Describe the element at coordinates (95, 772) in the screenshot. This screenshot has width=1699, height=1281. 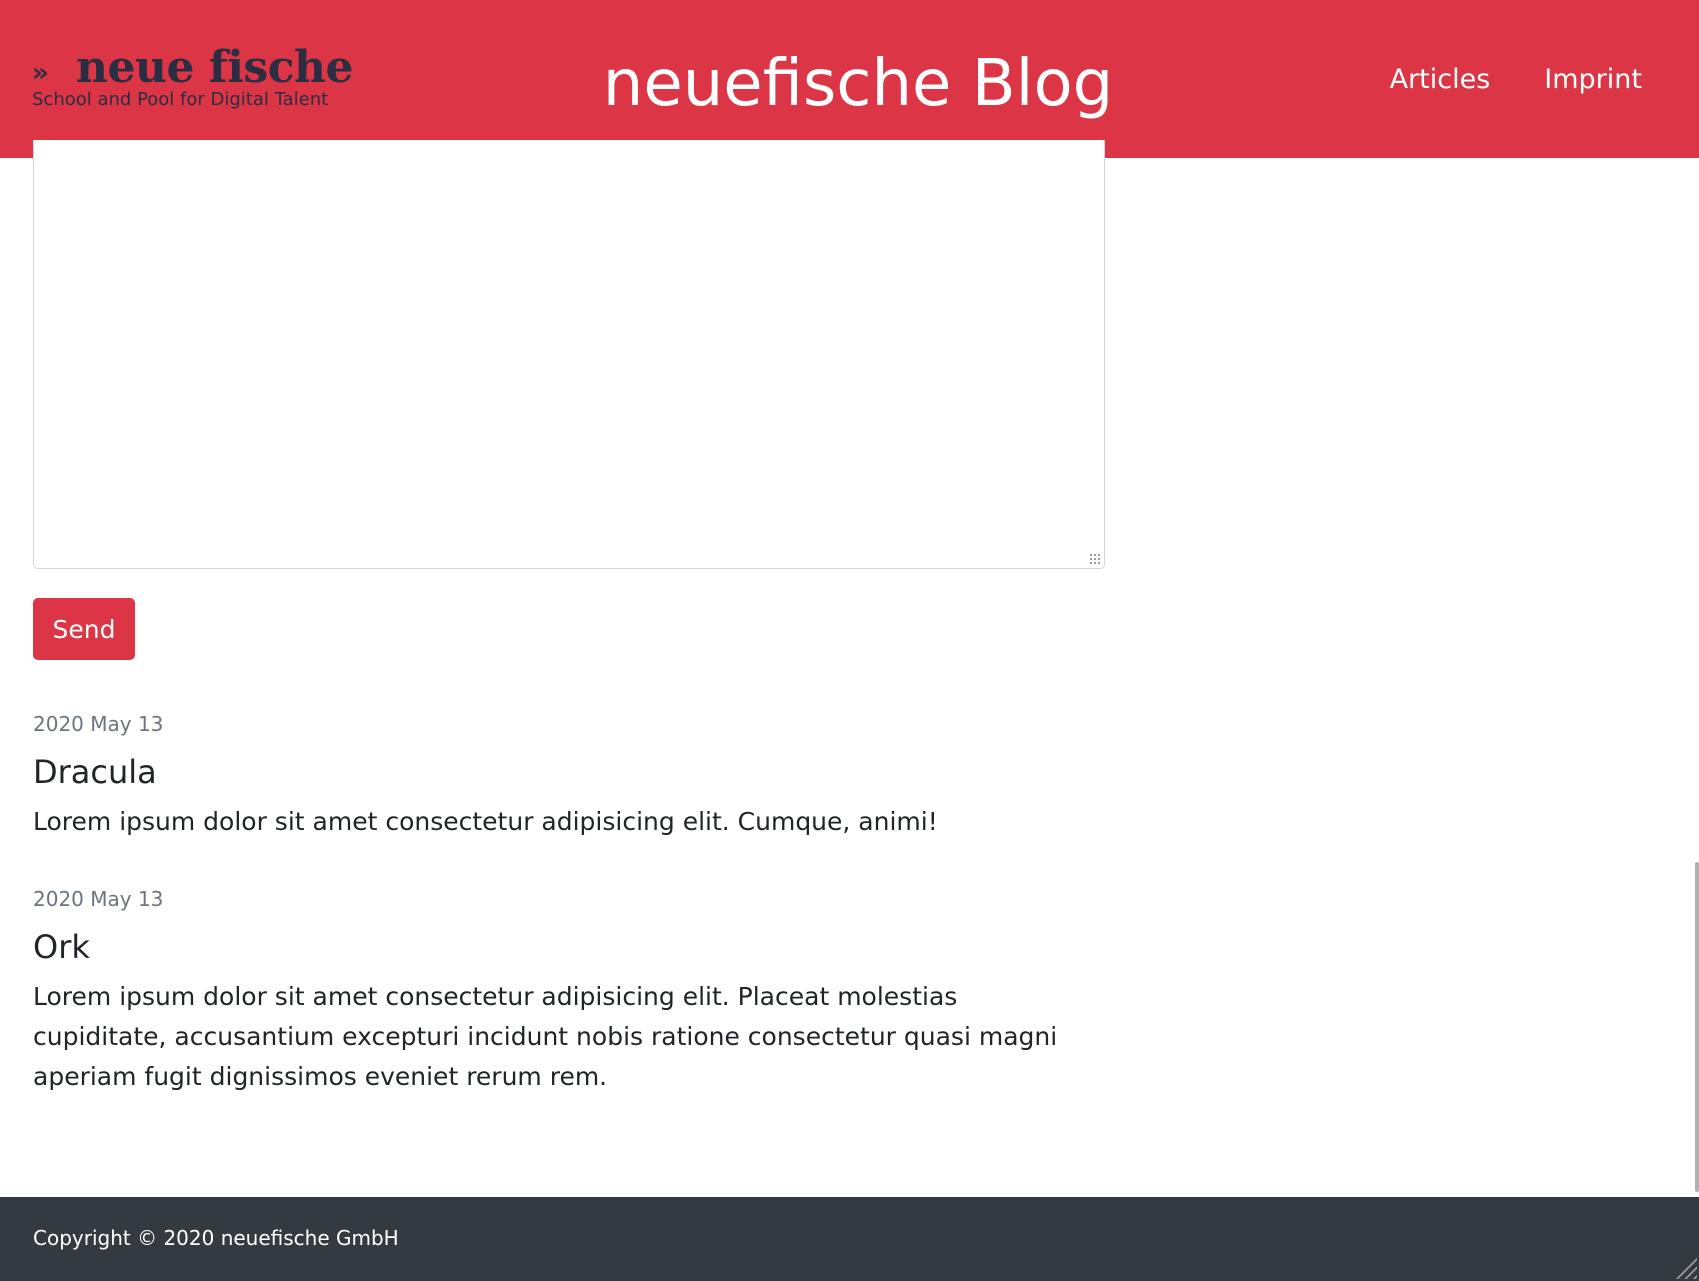
I see `comment-author: Dracula` at that location.